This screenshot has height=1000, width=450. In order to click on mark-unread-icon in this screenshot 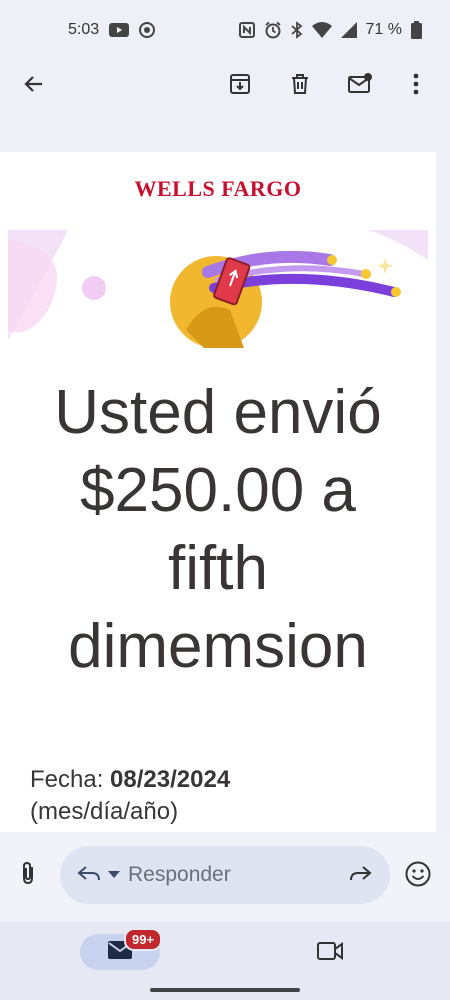, I will do `click(360, 86)`.